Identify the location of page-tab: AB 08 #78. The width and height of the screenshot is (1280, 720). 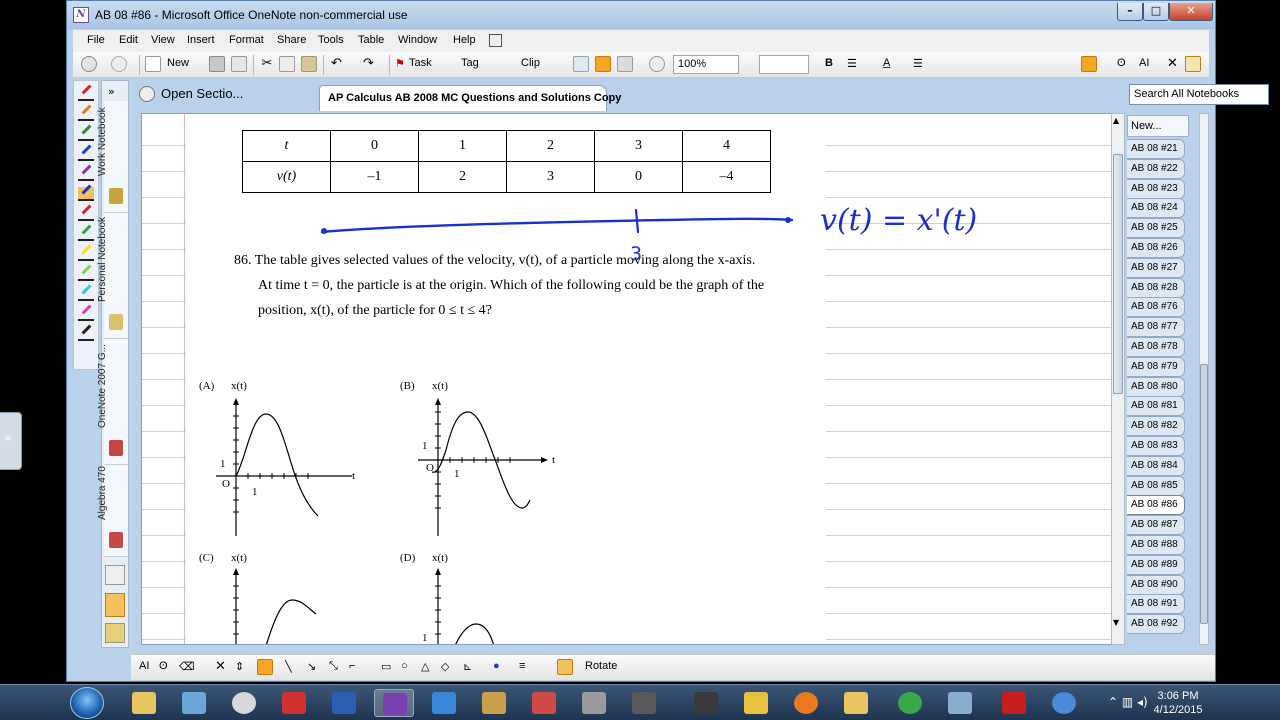
(1156, 347).